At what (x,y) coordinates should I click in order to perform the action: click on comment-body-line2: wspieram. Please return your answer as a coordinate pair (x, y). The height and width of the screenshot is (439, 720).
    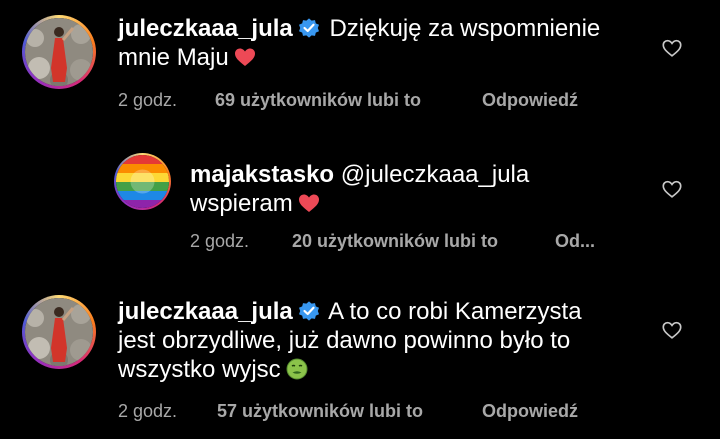
    Looking at the image, I should click on (241, 203).